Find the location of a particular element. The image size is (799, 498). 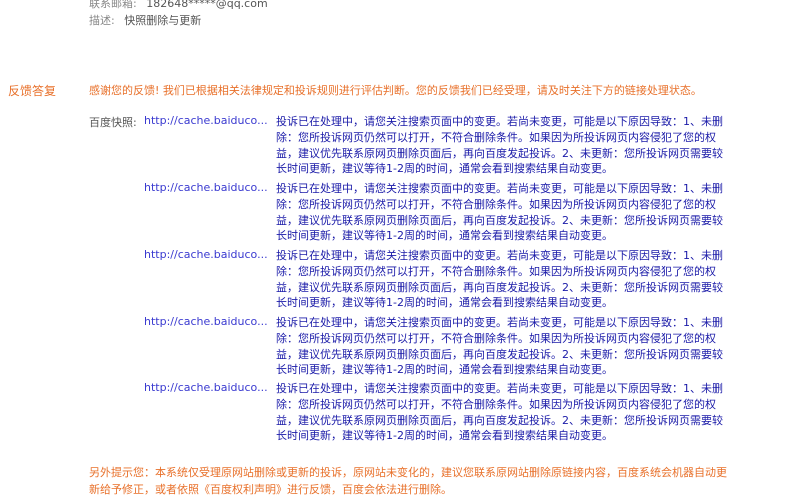

description-value: 快照删除与更新 is located at coordinates (163, 20).